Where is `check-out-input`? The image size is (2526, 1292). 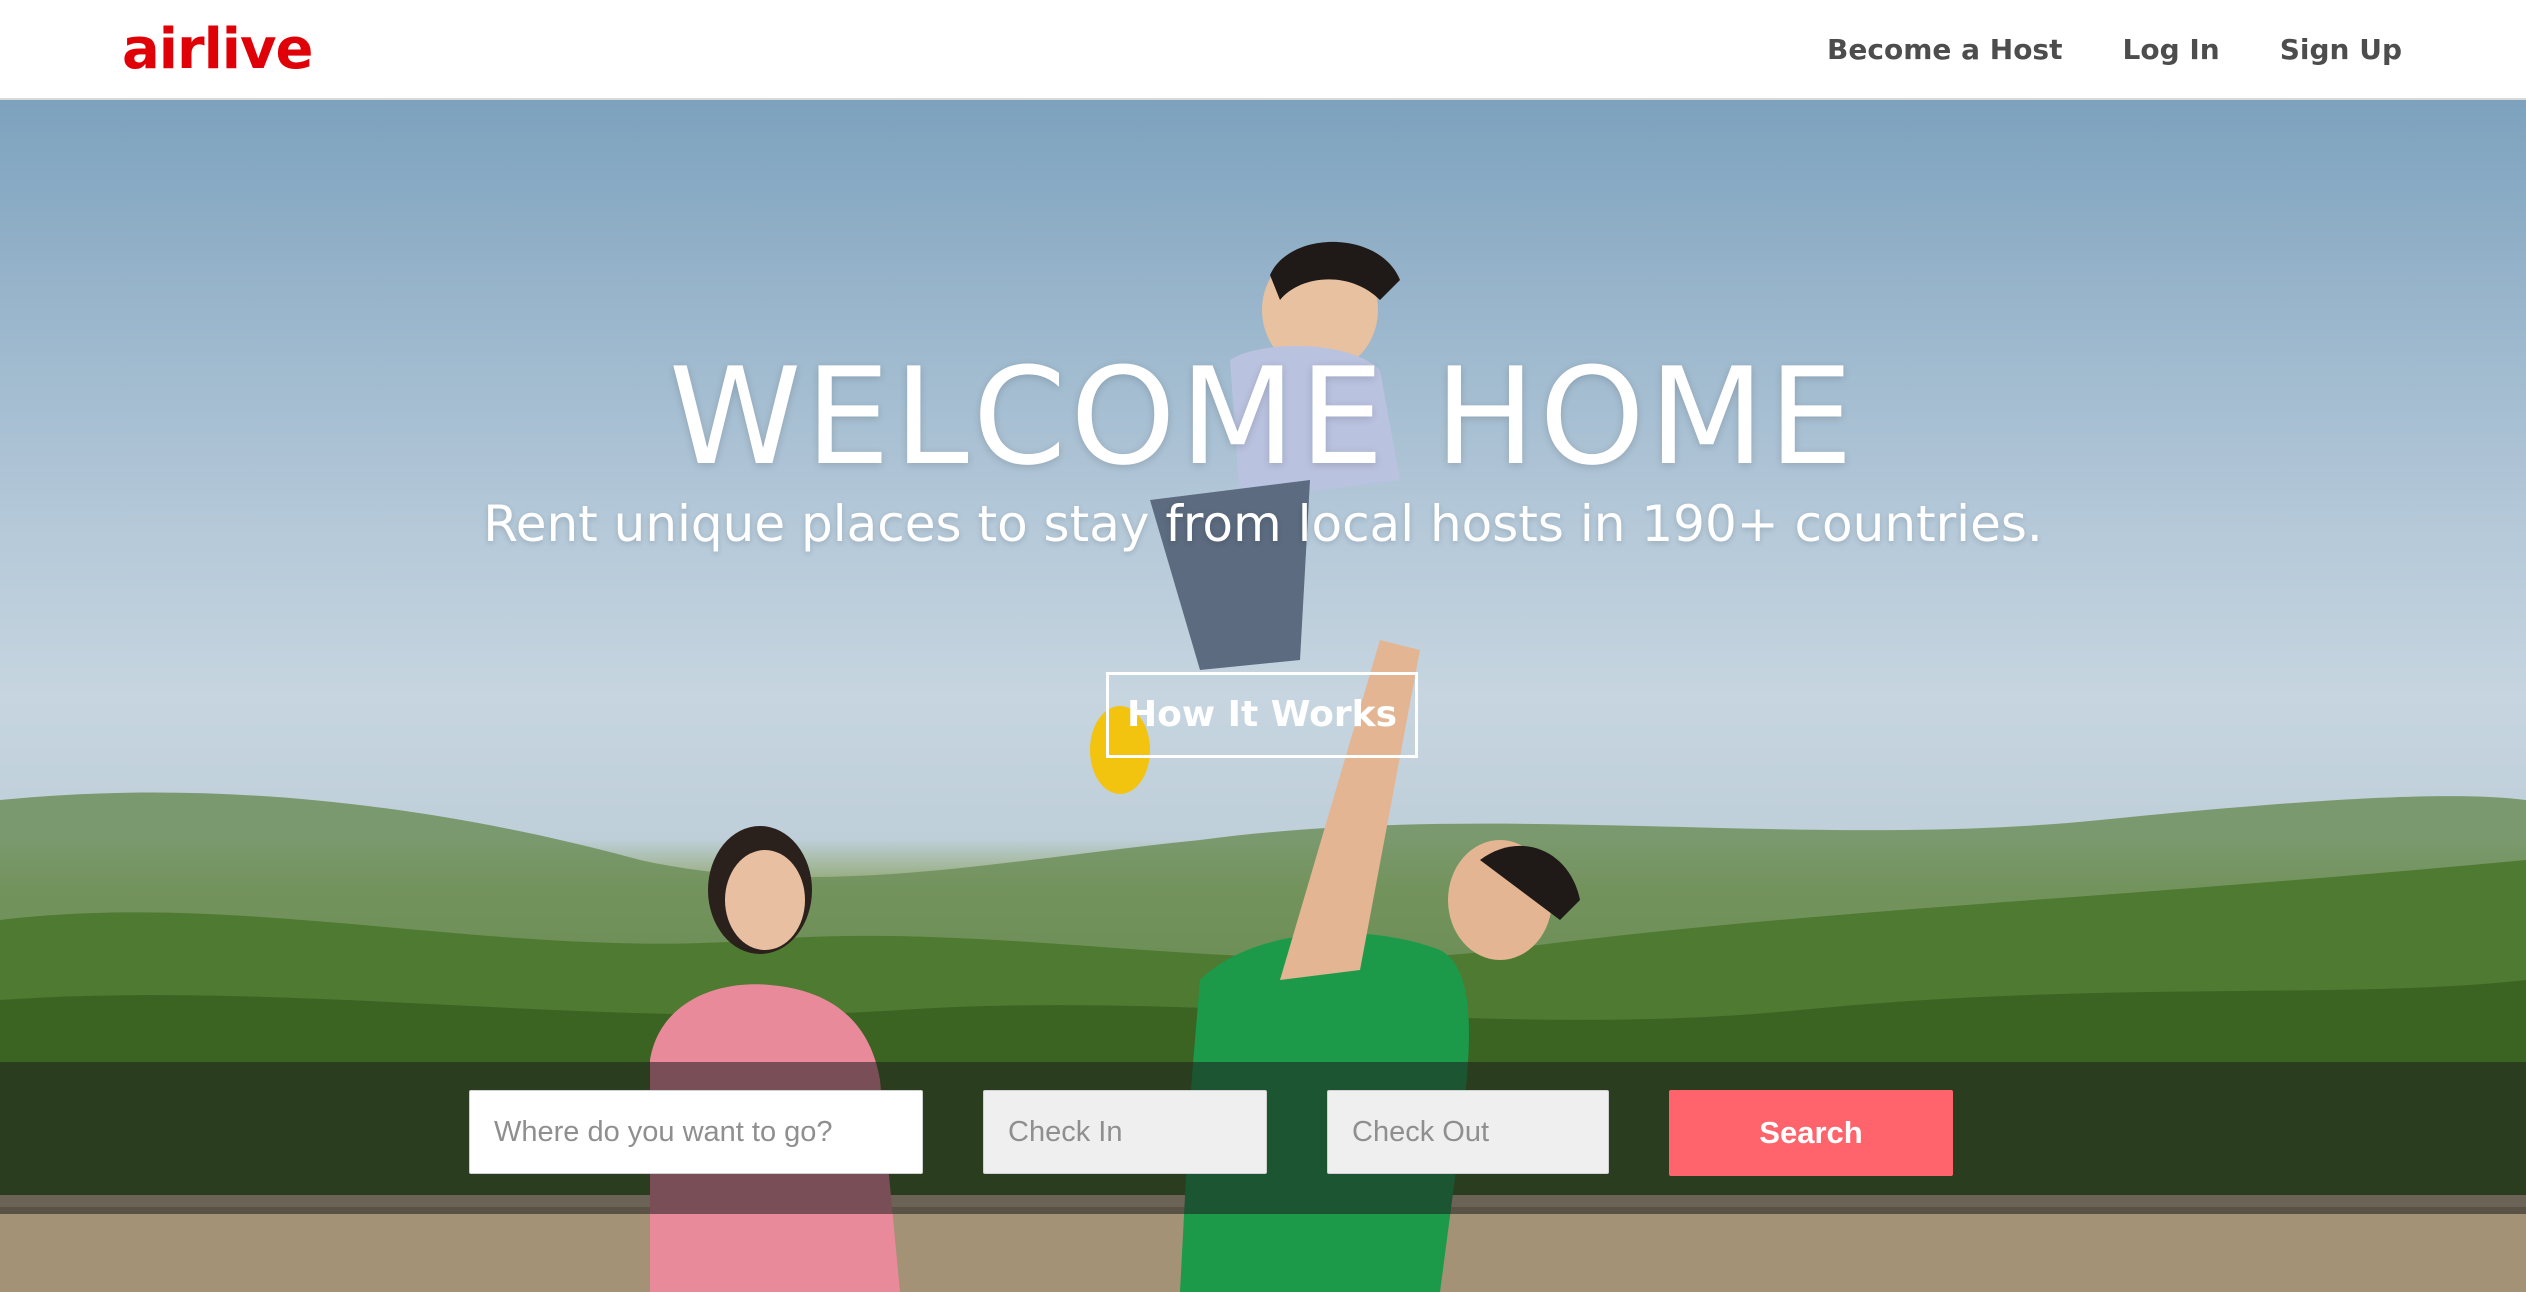 check-out-input is located at coordinates (1468, 1132).